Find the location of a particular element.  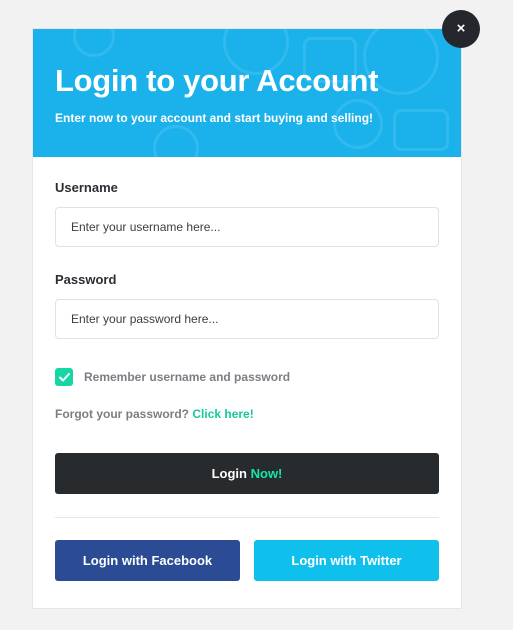

remember-checkbox is located at coordinates (64, 377).